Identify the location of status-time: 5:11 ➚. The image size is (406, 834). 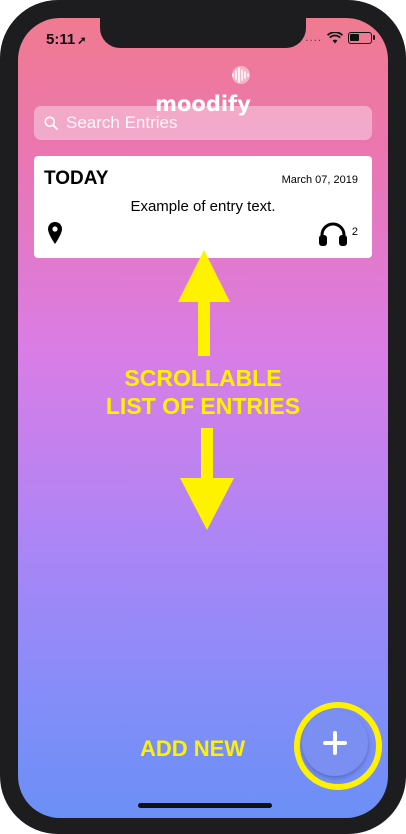
(66, 39).